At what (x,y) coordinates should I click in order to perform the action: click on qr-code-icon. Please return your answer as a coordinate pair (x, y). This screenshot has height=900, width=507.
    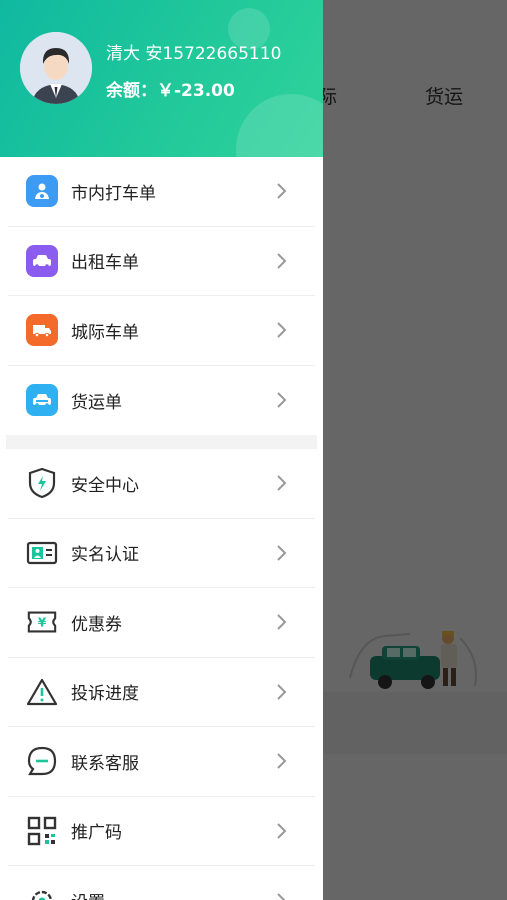
    Looking at the image, I should click on (42, 831).